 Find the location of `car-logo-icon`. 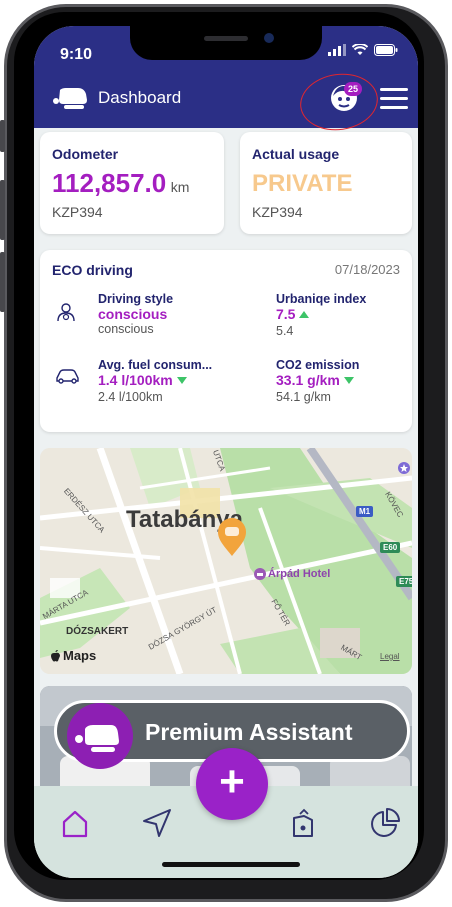

car-logo-icon is located at coordinates (70, 98).